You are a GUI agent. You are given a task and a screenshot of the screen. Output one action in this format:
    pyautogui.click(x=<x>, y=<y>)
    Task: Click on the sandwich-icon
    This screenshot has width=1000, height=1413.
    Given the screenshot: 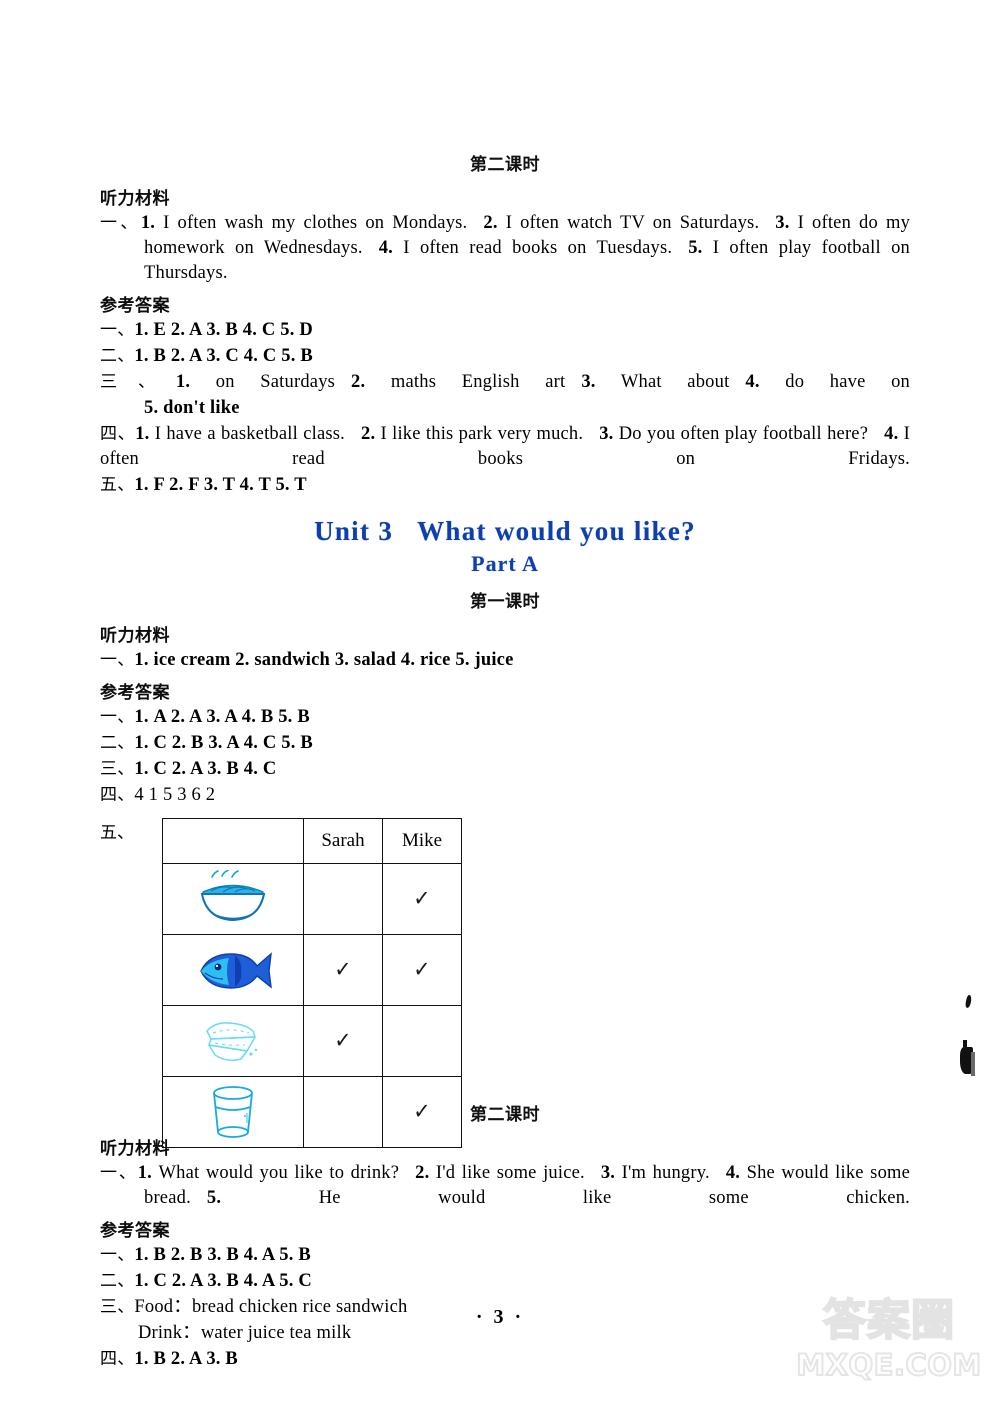 What is the action you would take?
    pyautogui.click(x=233, y=1041)
    